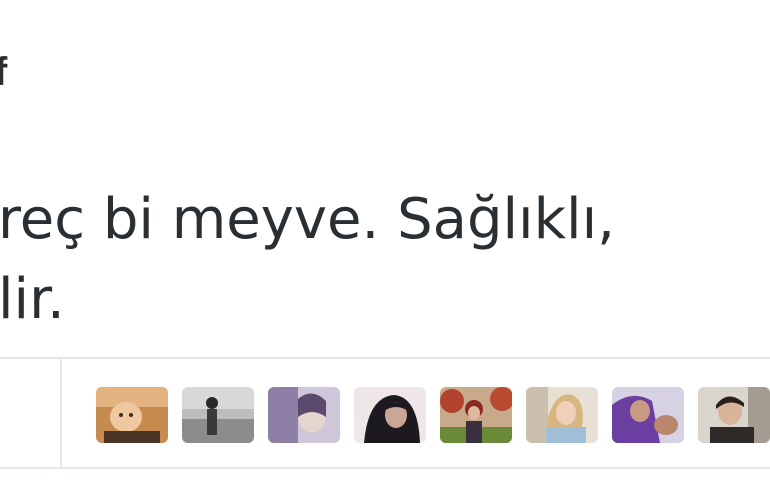 This screenshot has height=485, width=770. Describe the element at coordinates (307, 219) in the screenshot. I see `tweet-text-line-1: reç bi meyve. Sağlıklı,` at that location.